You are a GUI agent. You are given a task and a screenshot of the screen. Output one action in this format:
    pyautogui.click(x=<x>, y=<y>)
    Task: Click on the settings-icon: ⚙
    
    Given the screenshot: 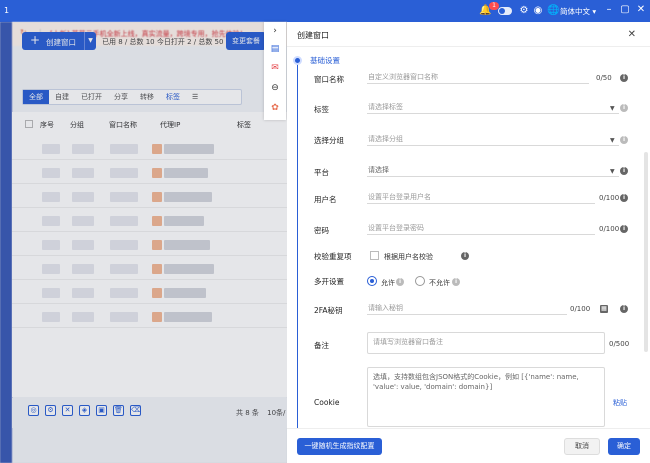 What is the action you would take?
    pyautogui.click(x=524, y=11)
    